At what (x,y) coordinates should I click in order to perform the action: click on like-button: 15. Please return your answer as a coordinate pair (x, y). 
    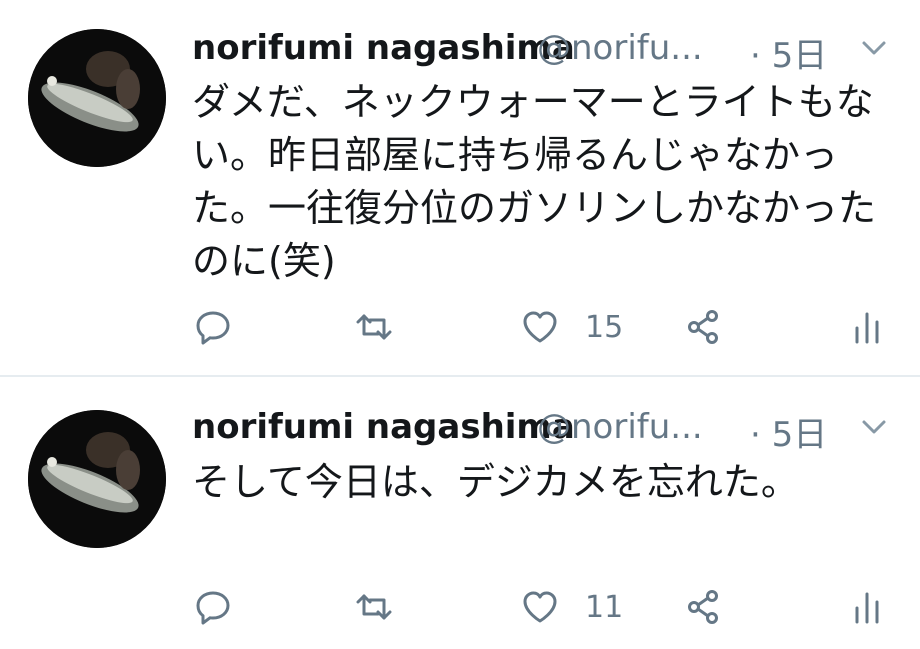
    Looking at the image, I should click on (572, 327).